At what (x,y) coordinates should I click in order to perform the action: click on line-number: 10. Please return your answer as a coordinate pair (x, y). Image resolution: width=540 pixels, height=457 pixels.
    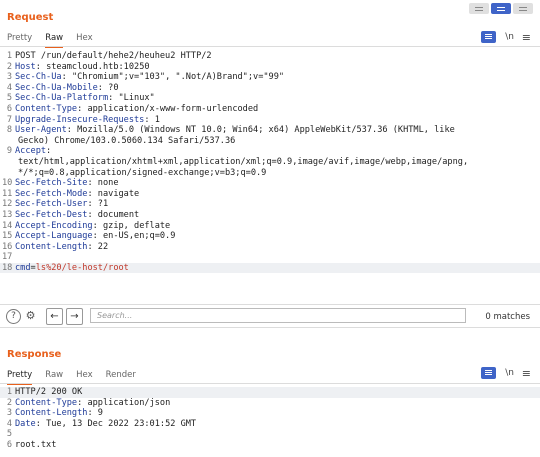
    Looking at the image, I should click on (7, 183).